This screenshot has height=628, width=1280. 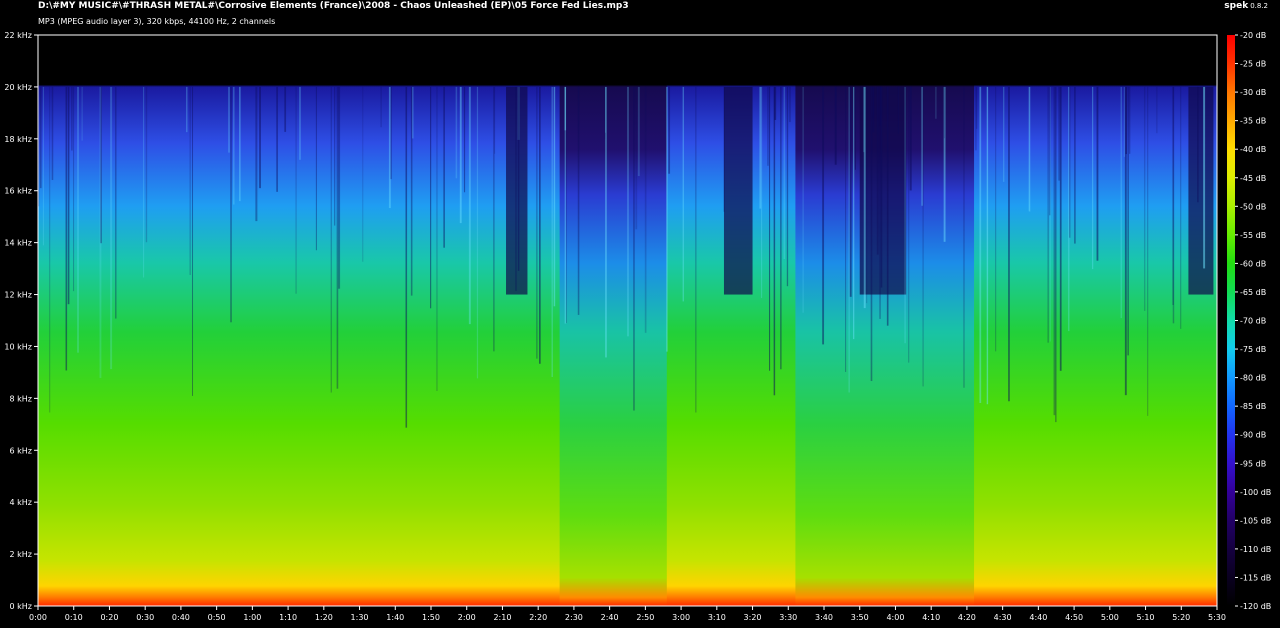 What do you see at coordinates (1253, 463) in the screenshot?
I see `db-tick-label: -95 dB` at bounding box center [1253, 463].